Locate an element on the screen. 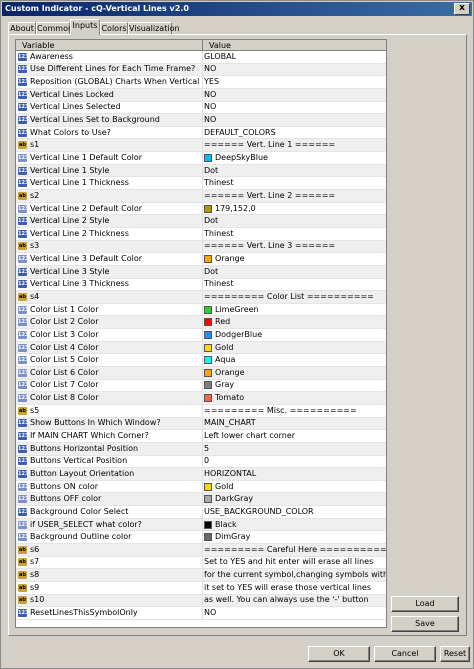 Image resolution: width=474 pixels, height=669 pixels. table-row: 123 Color List 3 Color DodgerBlue is located at coordinates (201, 335).